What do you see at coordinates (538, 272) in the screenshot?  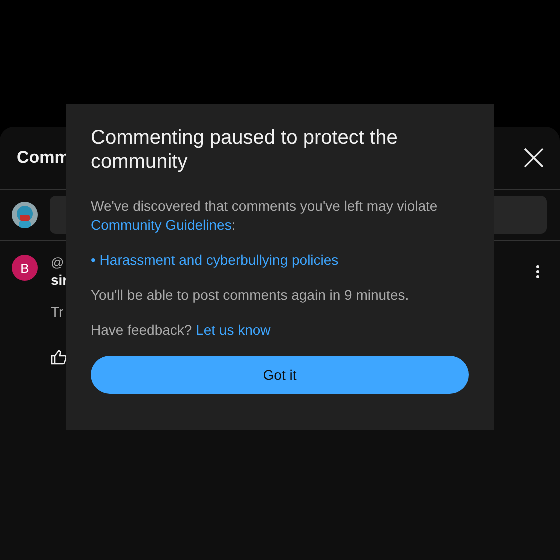 I see `more-icon` at bounding box center [538, 272].